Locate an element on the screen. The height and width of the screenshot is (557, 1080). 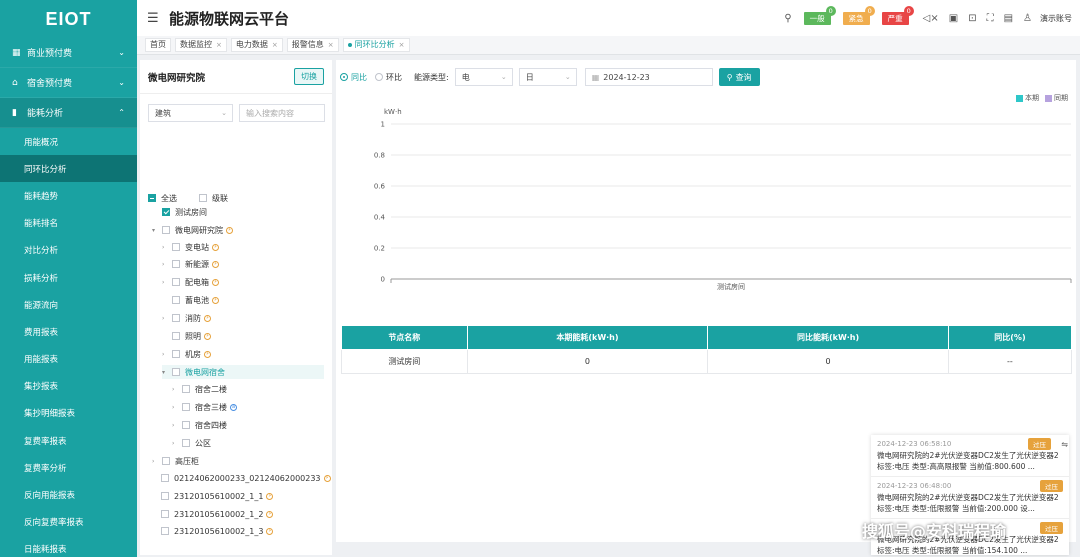
date-picker: ▦ 2024-12-23 is located at coordinates (648, 77).